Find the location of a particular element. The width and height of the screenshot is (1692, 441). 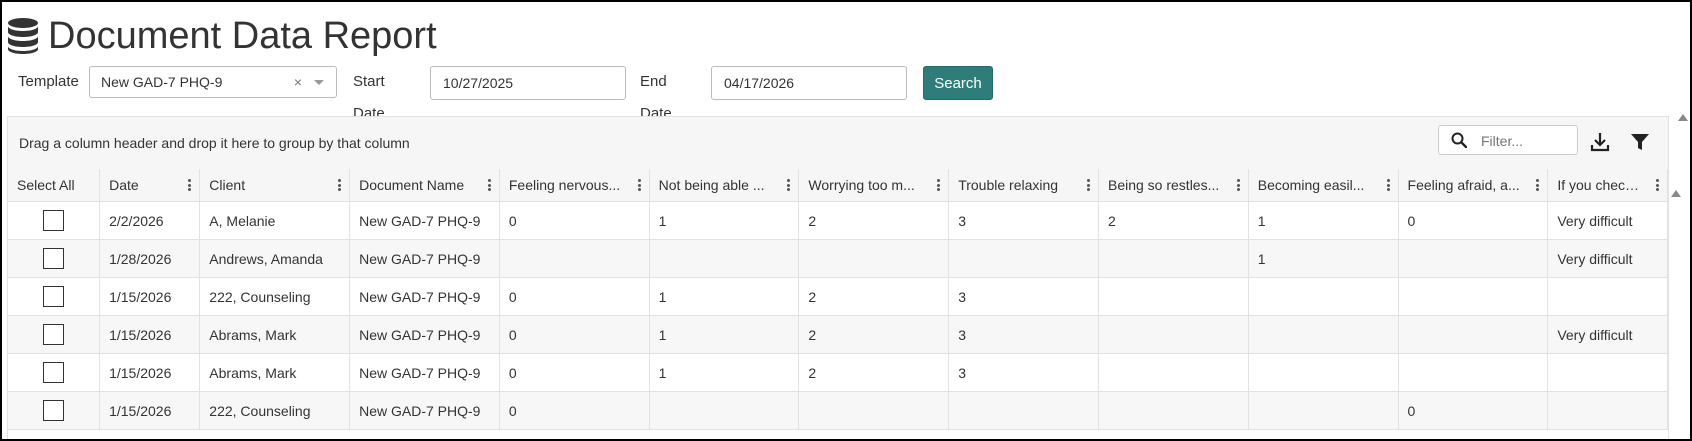

table-cell: A, Melanie is located at coordinates (275, 220).